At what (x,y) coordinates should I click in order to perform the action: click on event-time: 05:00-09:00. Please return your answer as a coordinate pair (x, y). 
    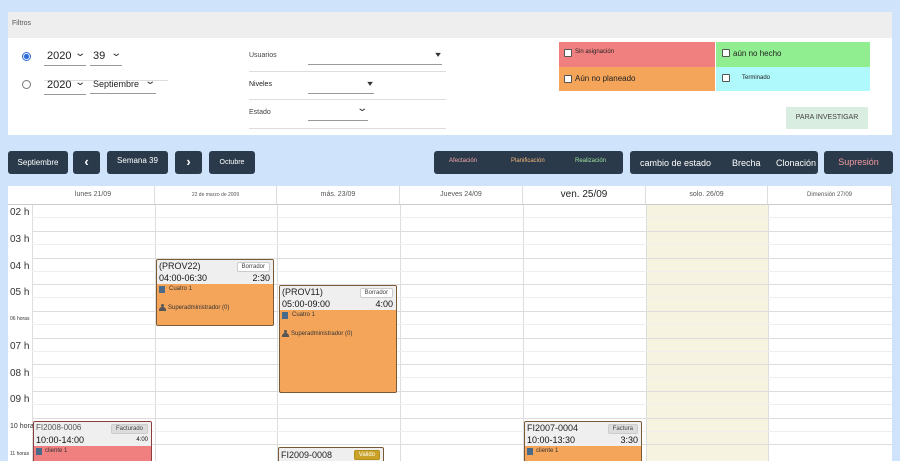
    Looking at the image, I should click on (306, 304).